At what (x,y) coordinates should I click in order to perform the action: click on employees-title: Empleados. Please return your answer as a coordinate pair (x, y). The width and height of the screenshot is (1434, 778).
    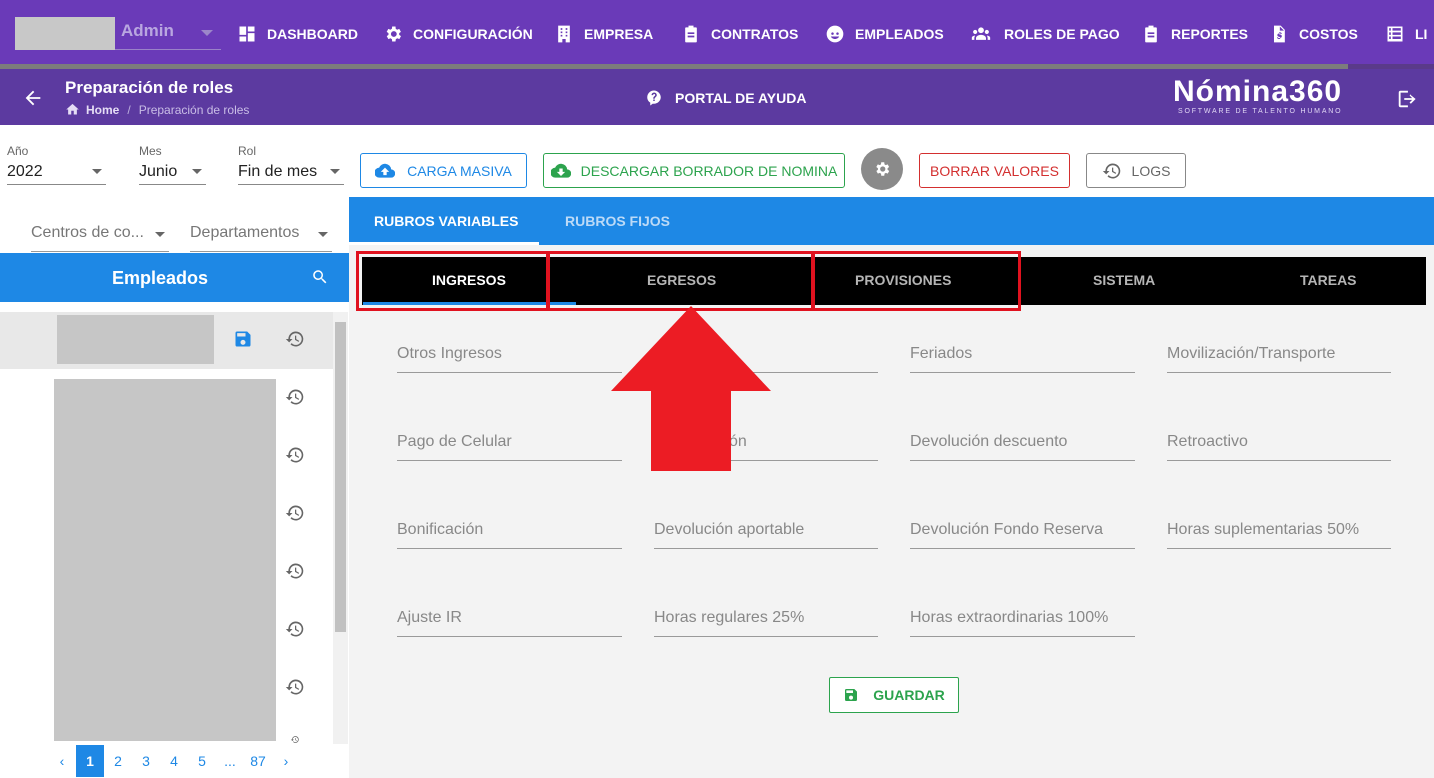
    Looking at the image, I should click on (160, 278).